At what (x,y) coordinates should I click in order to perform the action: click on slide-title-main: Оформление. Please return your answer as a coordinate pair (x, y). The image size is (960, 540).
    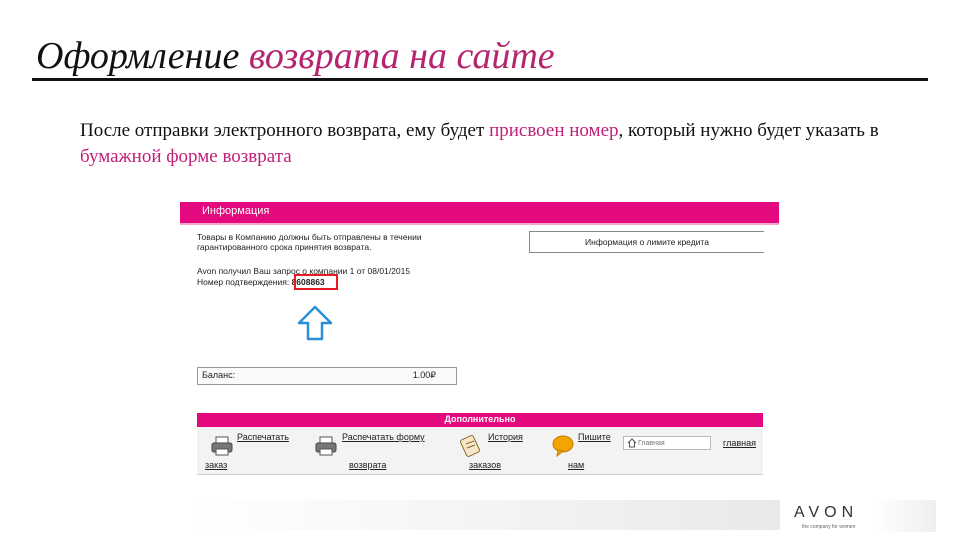
    Looking at the image, I should click on (138, 56).